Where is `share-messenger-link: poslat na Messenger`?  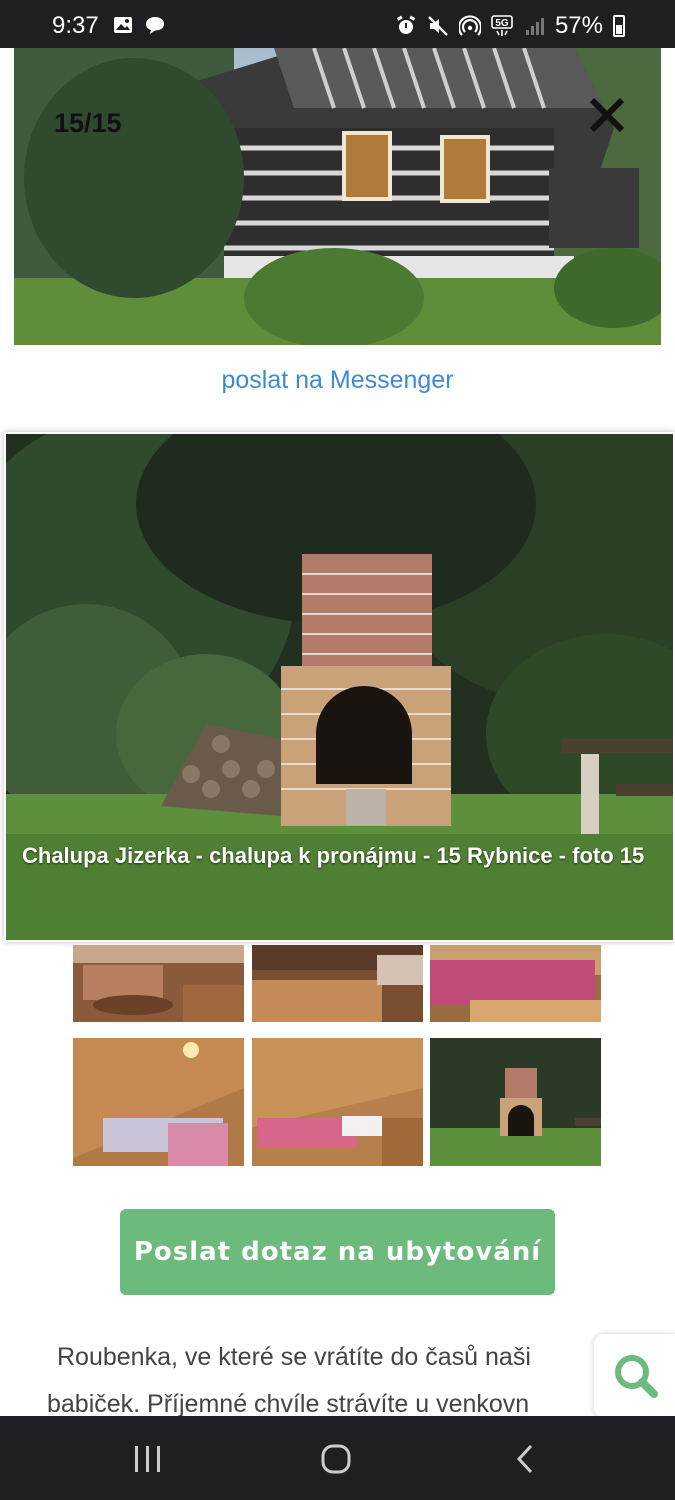 share-messenger-link: poslat na Messenger is located at coordinates (337, 380).